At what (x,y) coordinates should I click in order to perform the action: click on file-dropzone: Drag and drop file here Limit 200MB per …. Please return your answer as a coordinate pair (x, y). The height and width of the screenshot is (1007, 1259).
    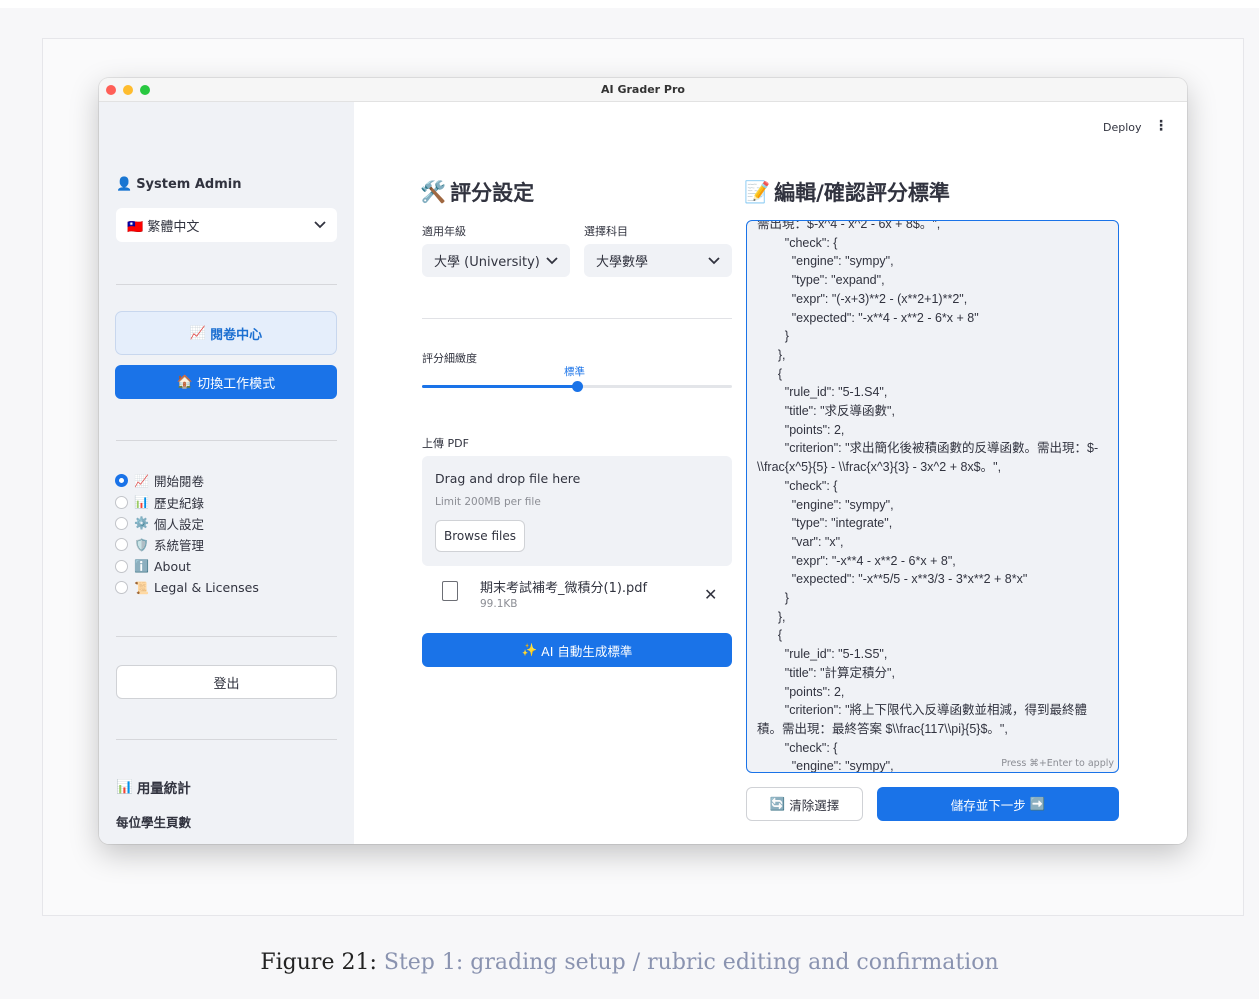
    Looking at the image, I should click on (577, 511).